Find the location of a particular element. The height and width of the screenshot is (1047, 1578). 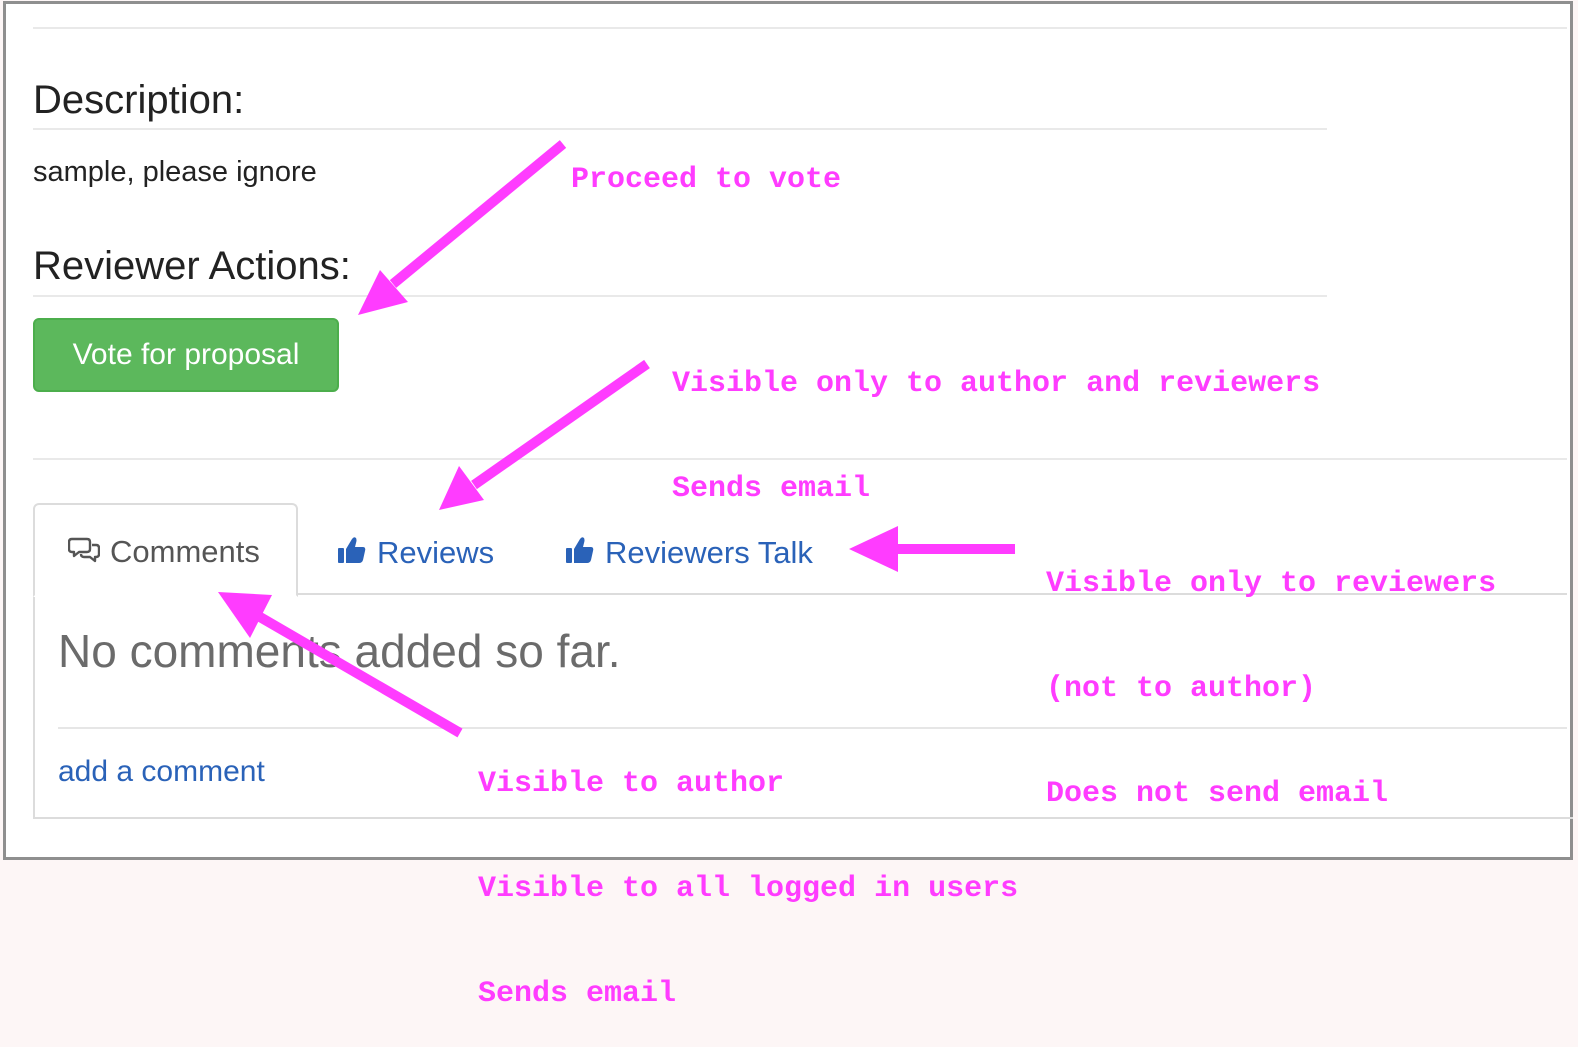

add-comment-link: add a comment is located at coordinates (161, 772).